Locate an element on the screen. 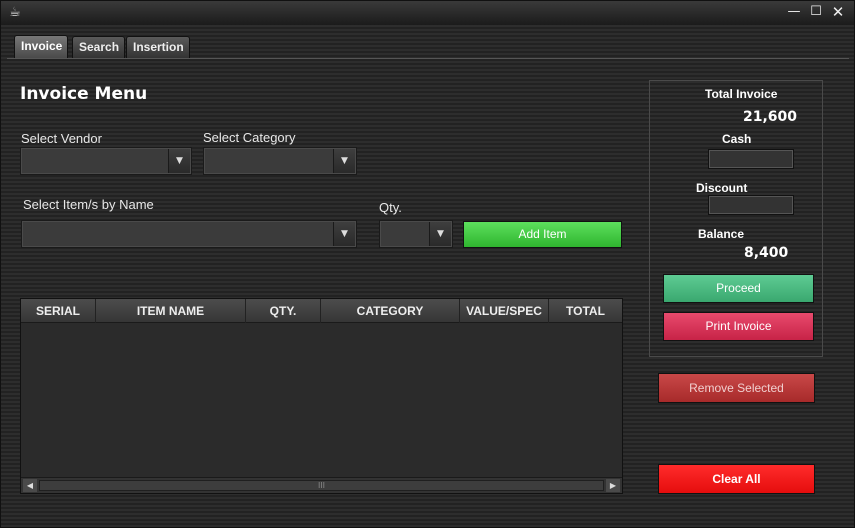  total-invoice-value: 21,600 is located at coordinates (770, 117).